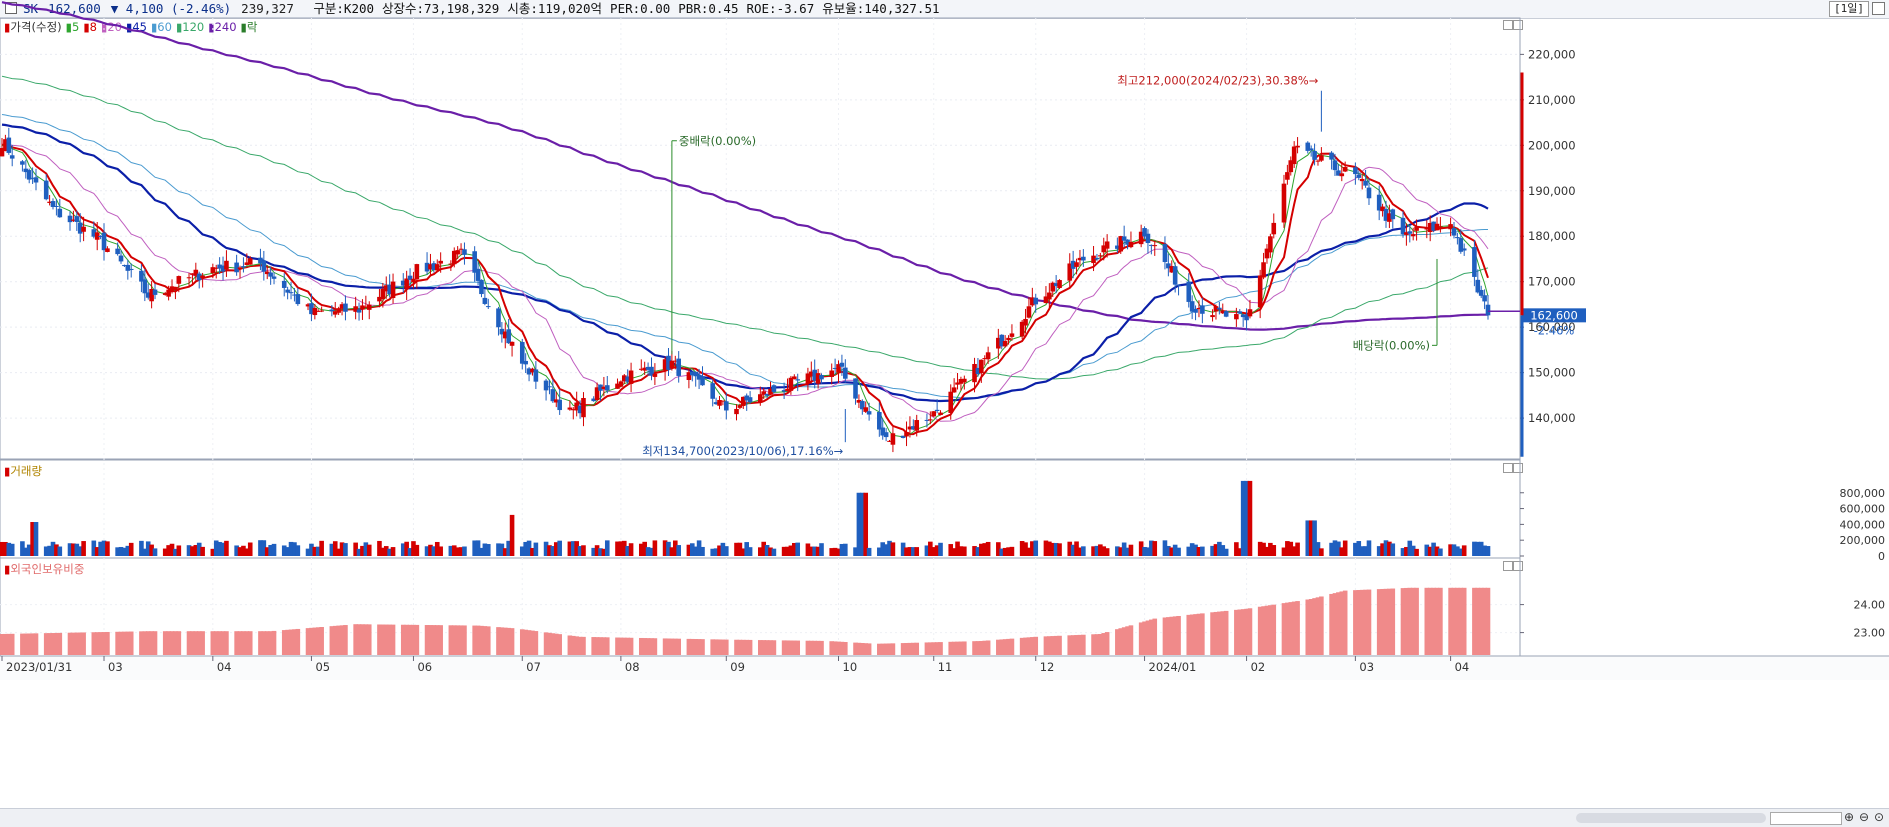 Image resolution: width=1889 pixels, height=827 pixels. I want to click on price-tick-label: 200,000, so click(1552, 145).